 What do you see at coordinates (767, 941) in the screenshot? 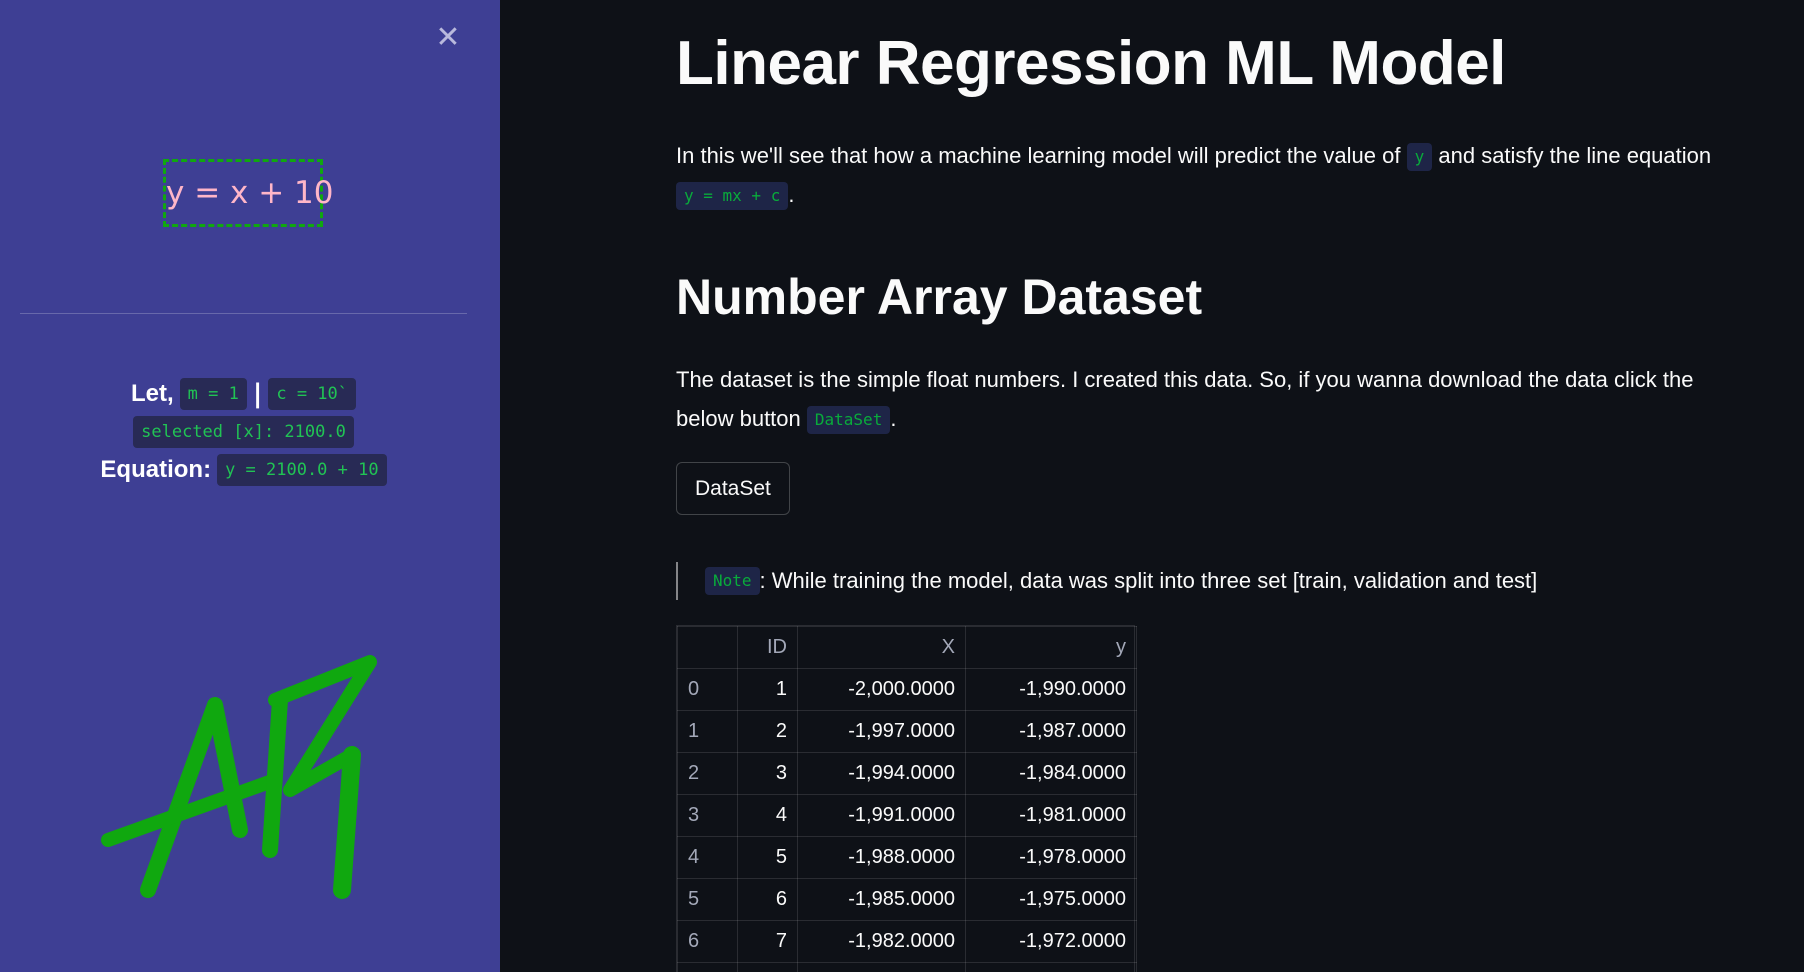
I see `cell-id: 7` at bounding box center [767, 941].